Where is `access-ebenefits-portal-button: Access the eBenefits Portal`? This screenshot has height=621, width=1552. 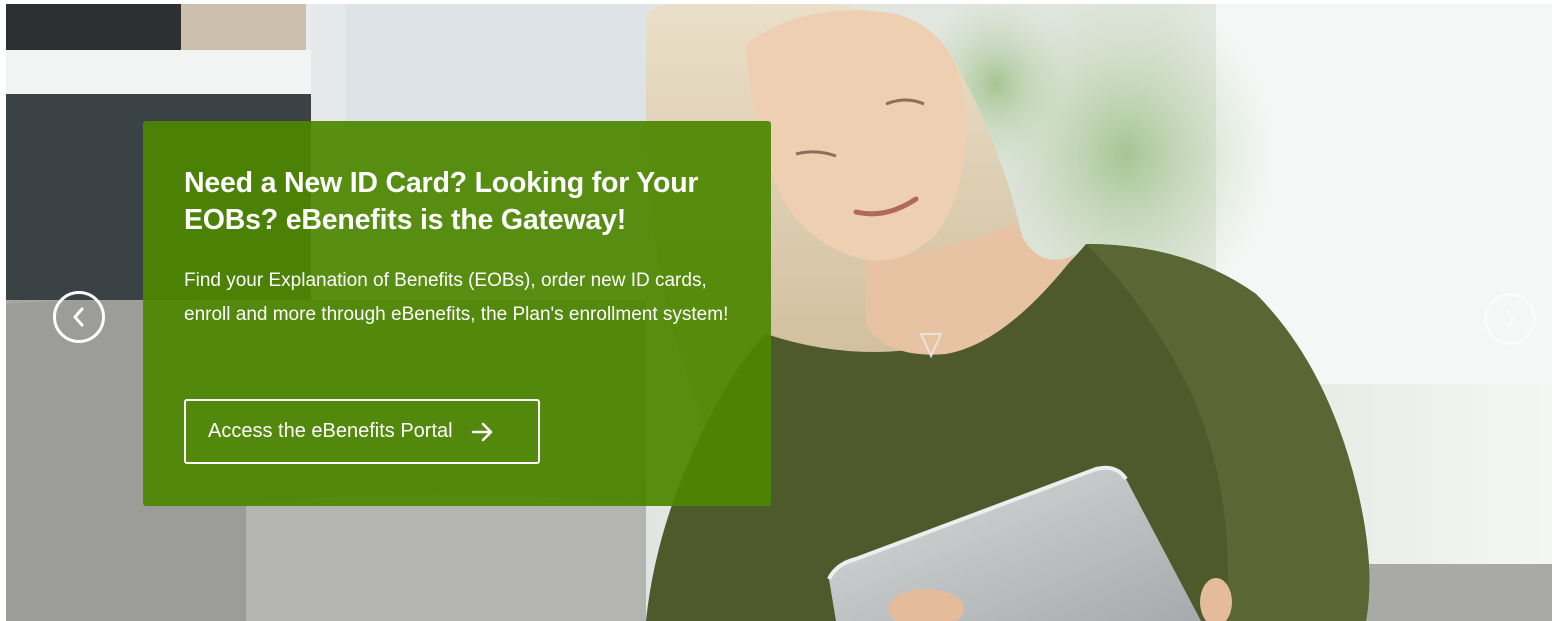 access-ebenefits-portal-button: Access the eBenefits Portal is located at coordinates (362, 431).